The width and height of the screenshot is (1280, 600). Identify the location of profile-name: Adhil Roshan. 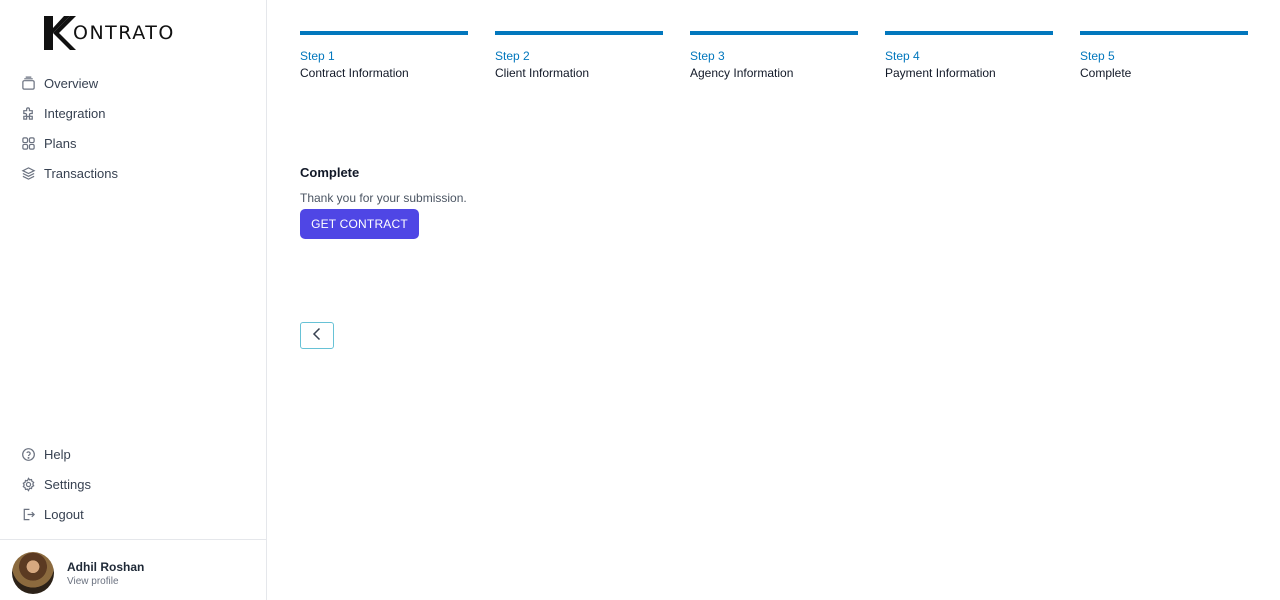
(106, 566).